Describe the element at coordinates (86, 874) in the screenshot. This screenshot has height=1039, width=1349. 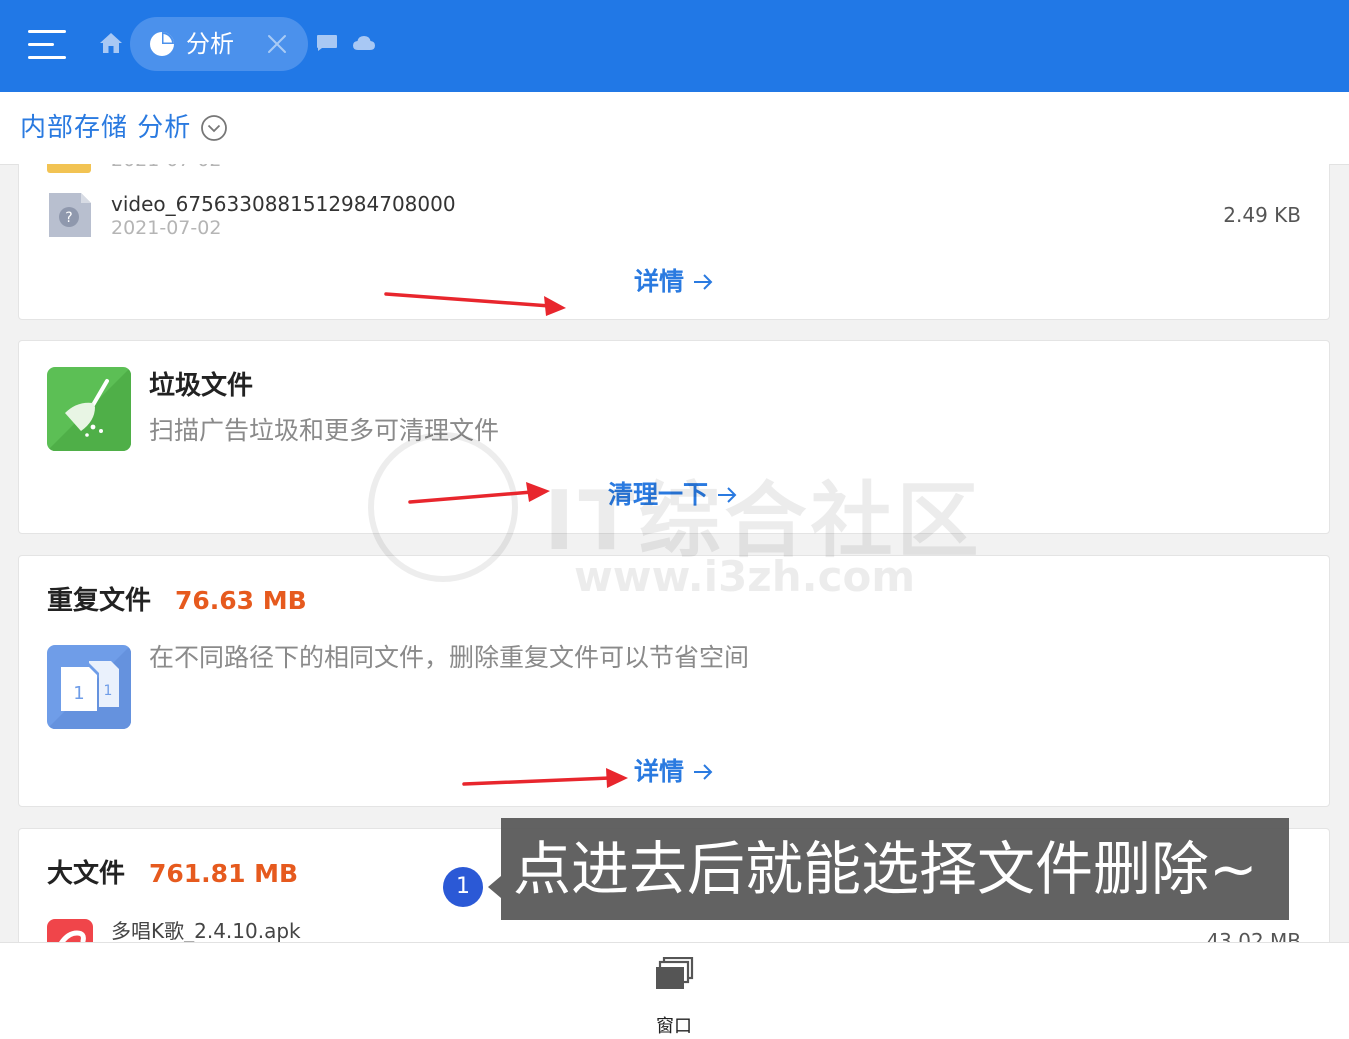
I see `large-files-title: 大文件` at that location.